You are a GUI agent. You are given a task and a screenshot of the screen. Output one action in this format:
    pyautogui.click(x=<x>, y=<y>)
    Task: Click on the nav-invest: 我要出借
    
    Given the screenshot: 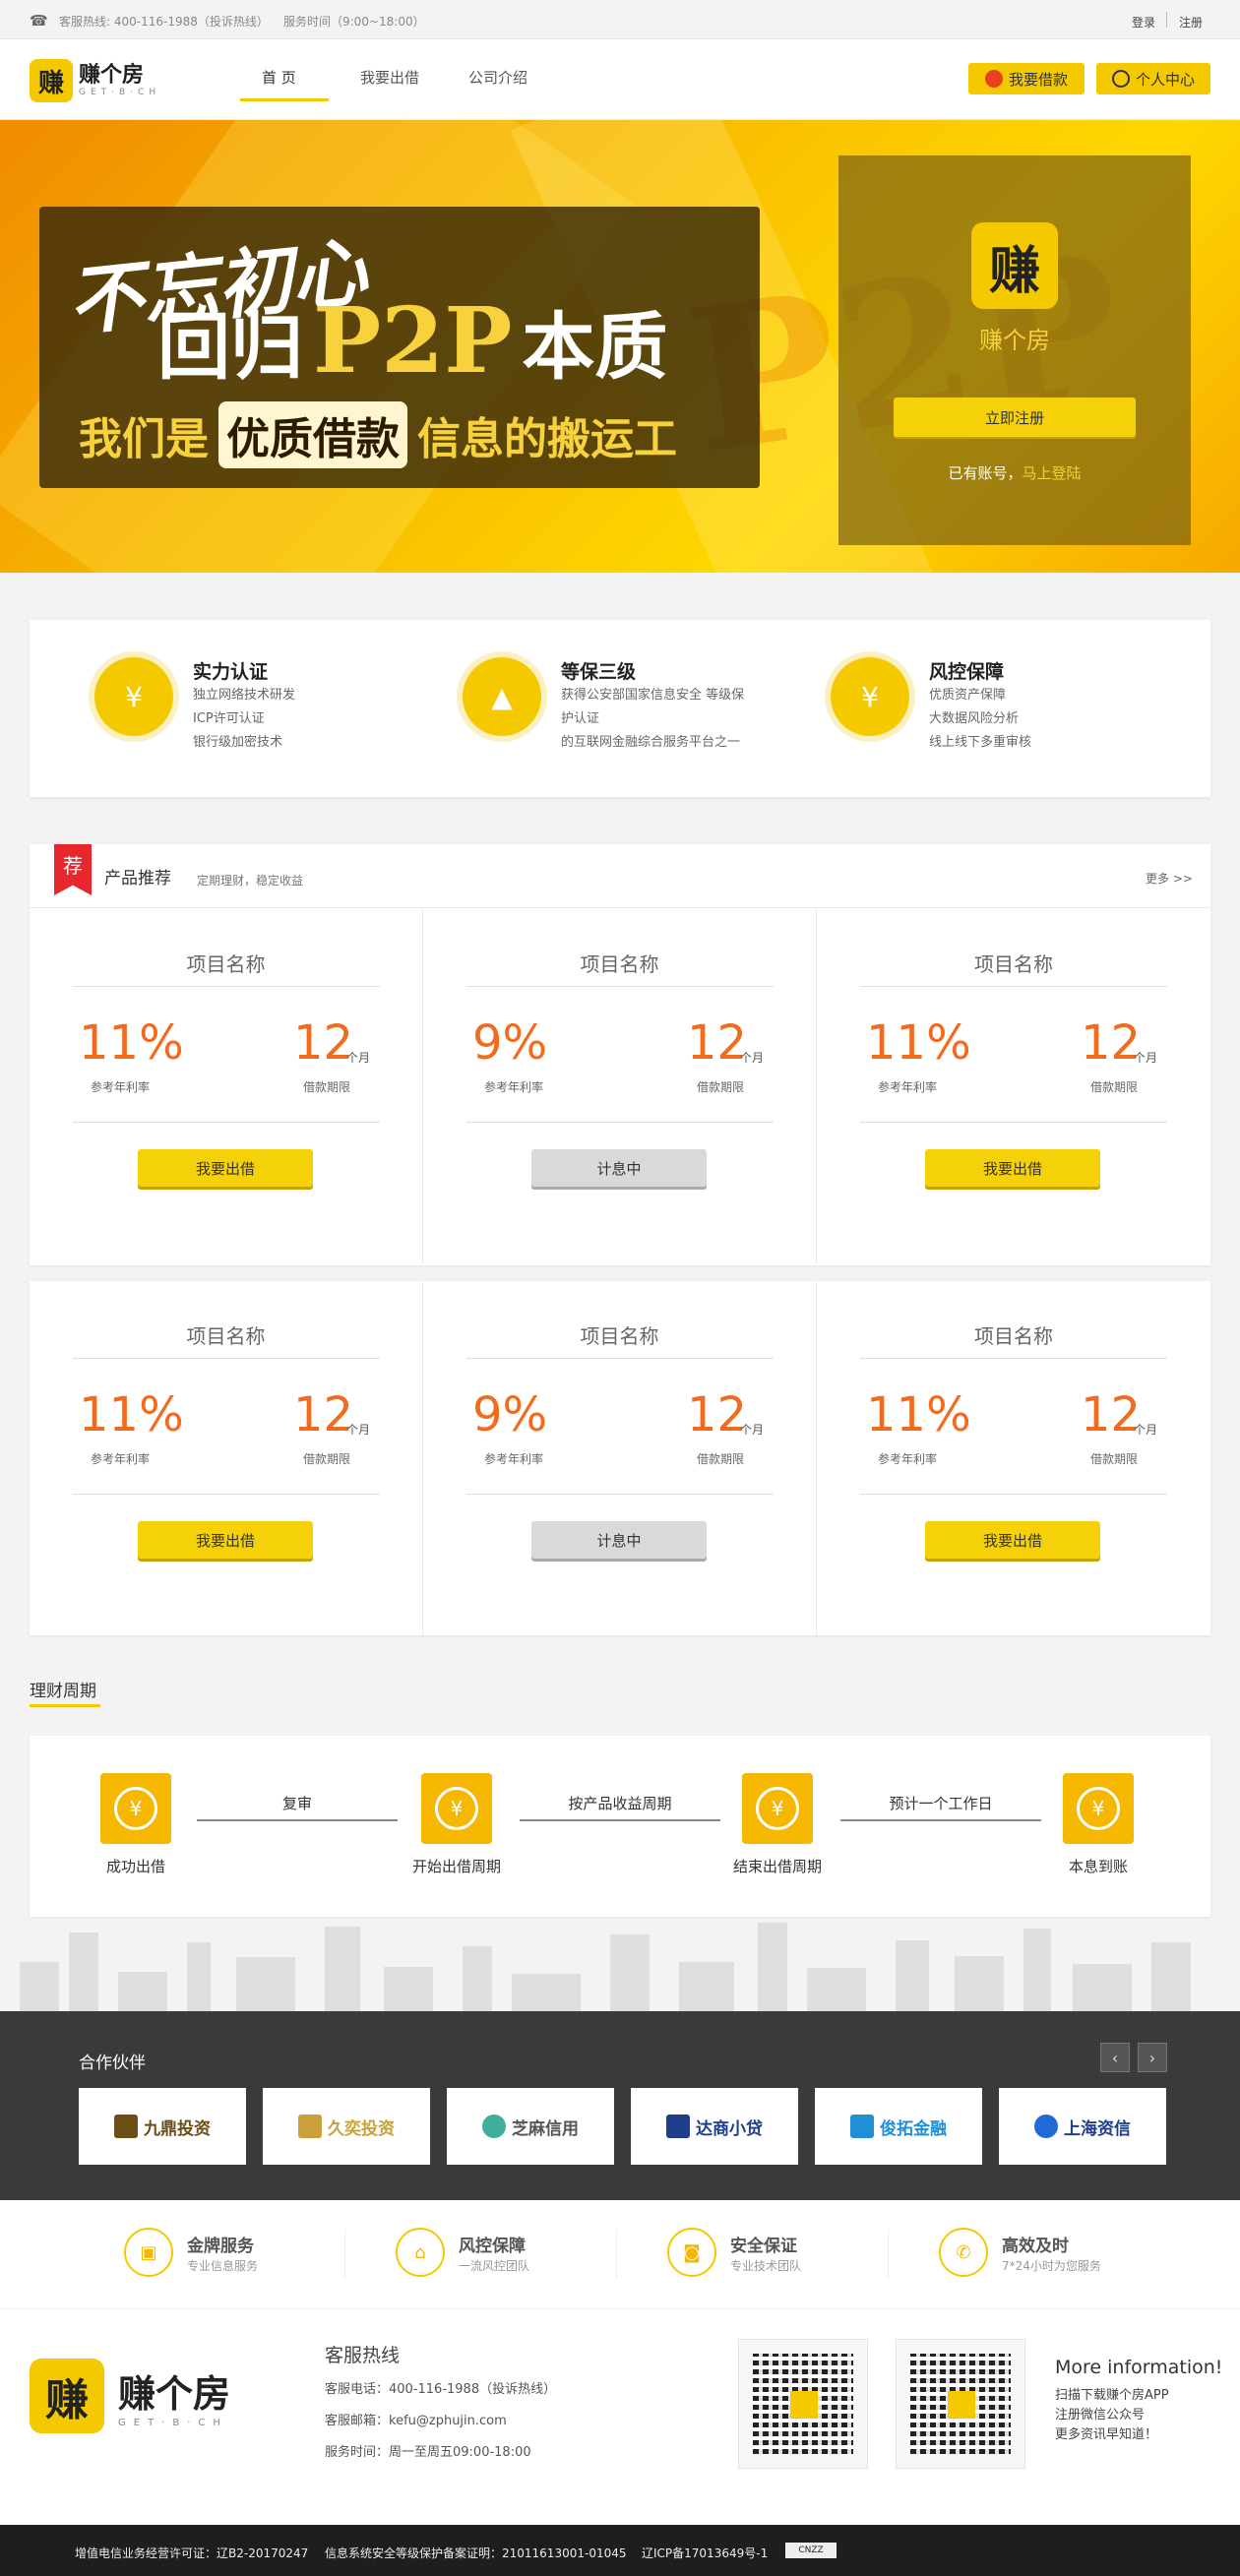 What is the action you would take?
    pyautogui.click(x=389, y=77)
    